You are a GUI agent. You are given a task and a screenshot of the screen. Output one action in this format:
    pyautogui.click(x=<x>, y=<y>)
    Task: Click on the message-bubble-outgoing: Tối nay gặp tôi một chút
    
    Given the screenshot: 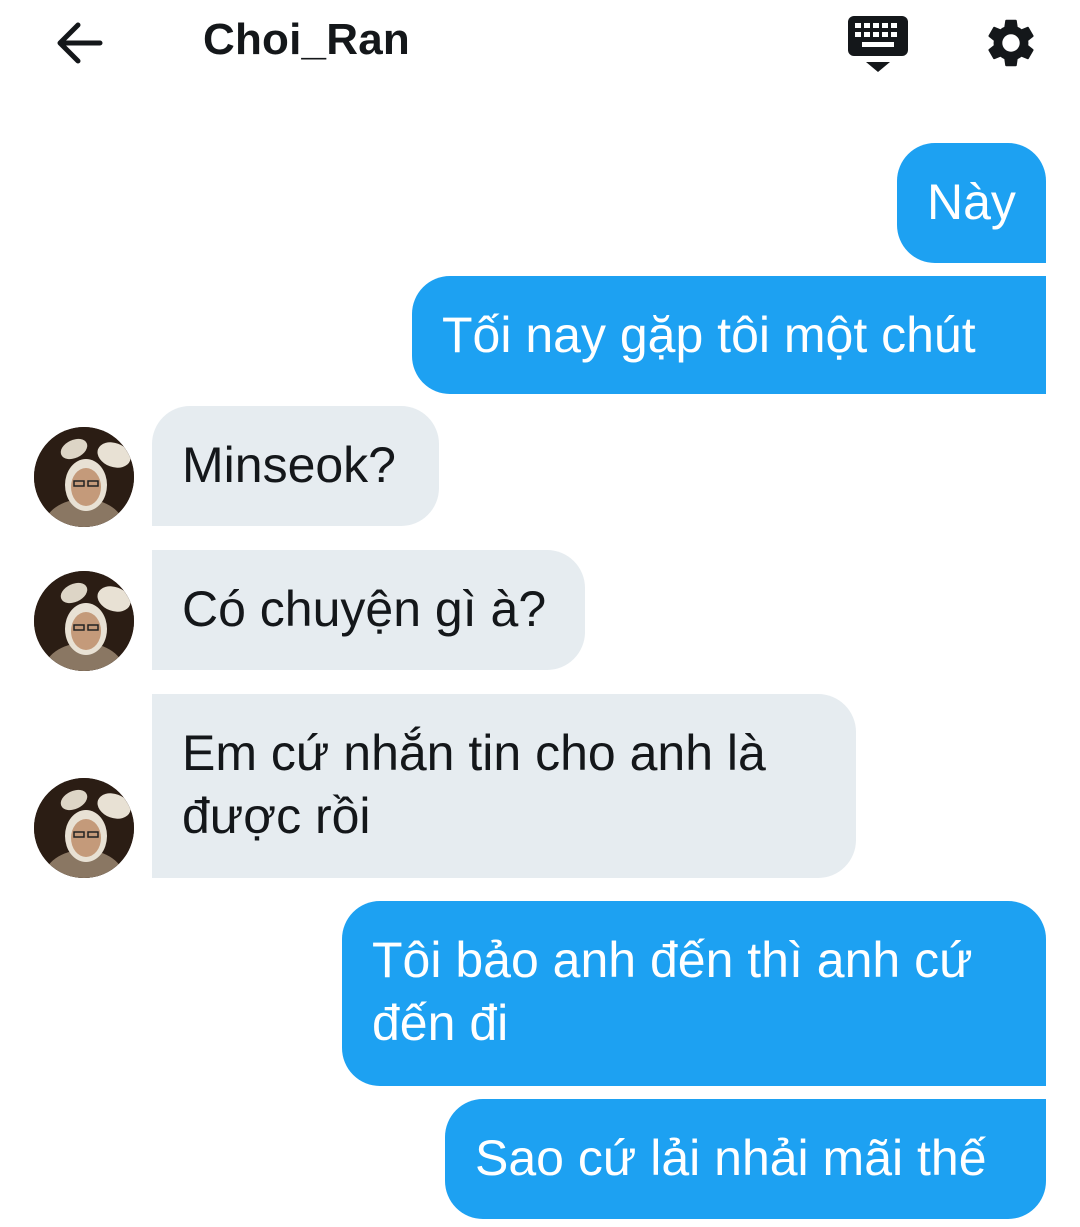 What is the action you would take?
    pyautogui.click(x=729, y=335)
    